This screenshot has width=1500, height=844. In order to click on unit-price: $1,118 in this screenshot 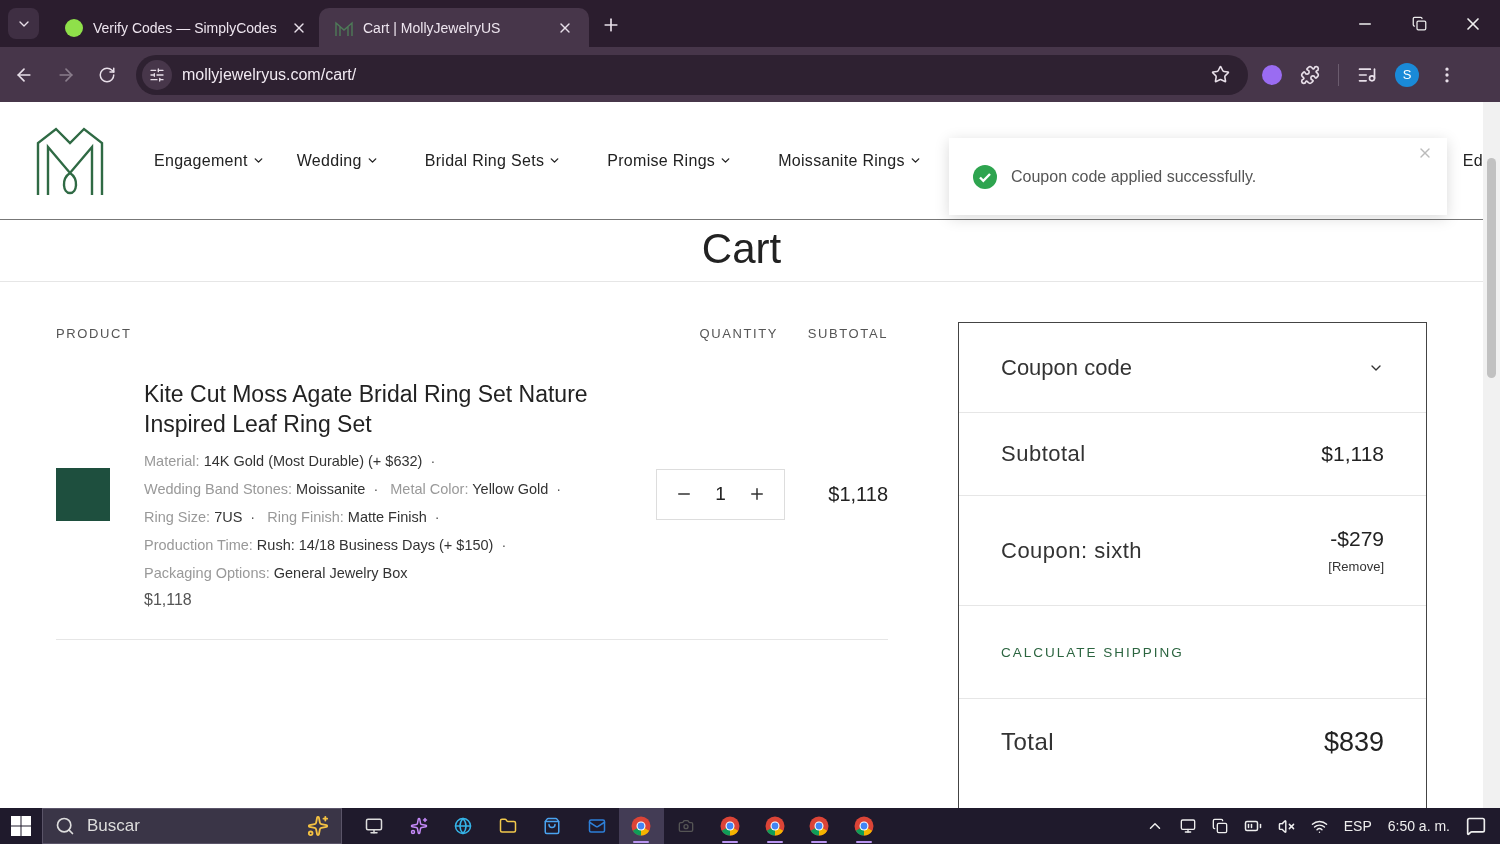, I will do `click(168, 600)`.